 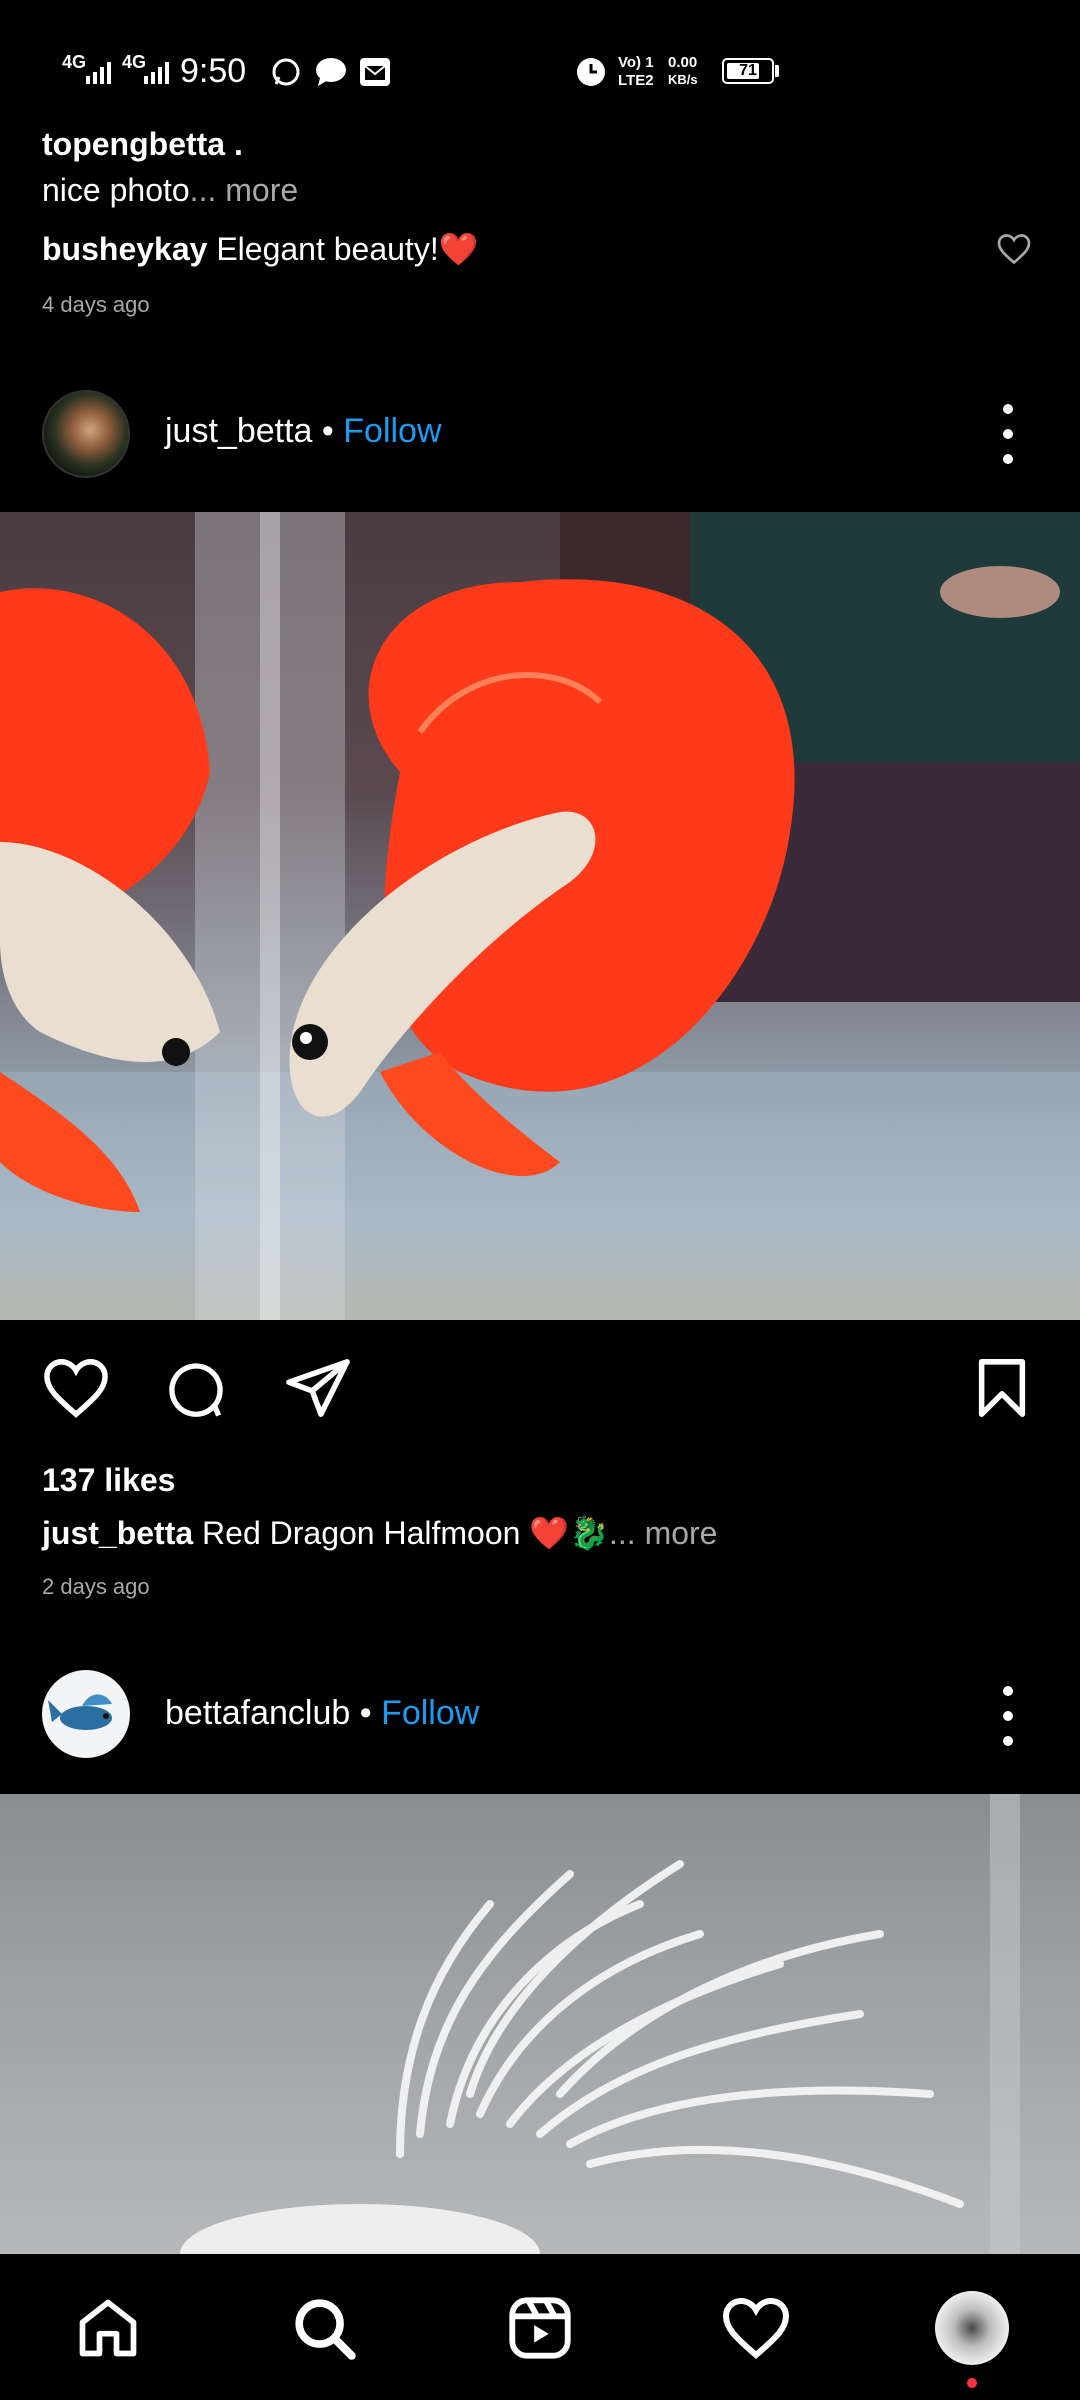 I want to click on home-icon, so click(x=108, y=2328).